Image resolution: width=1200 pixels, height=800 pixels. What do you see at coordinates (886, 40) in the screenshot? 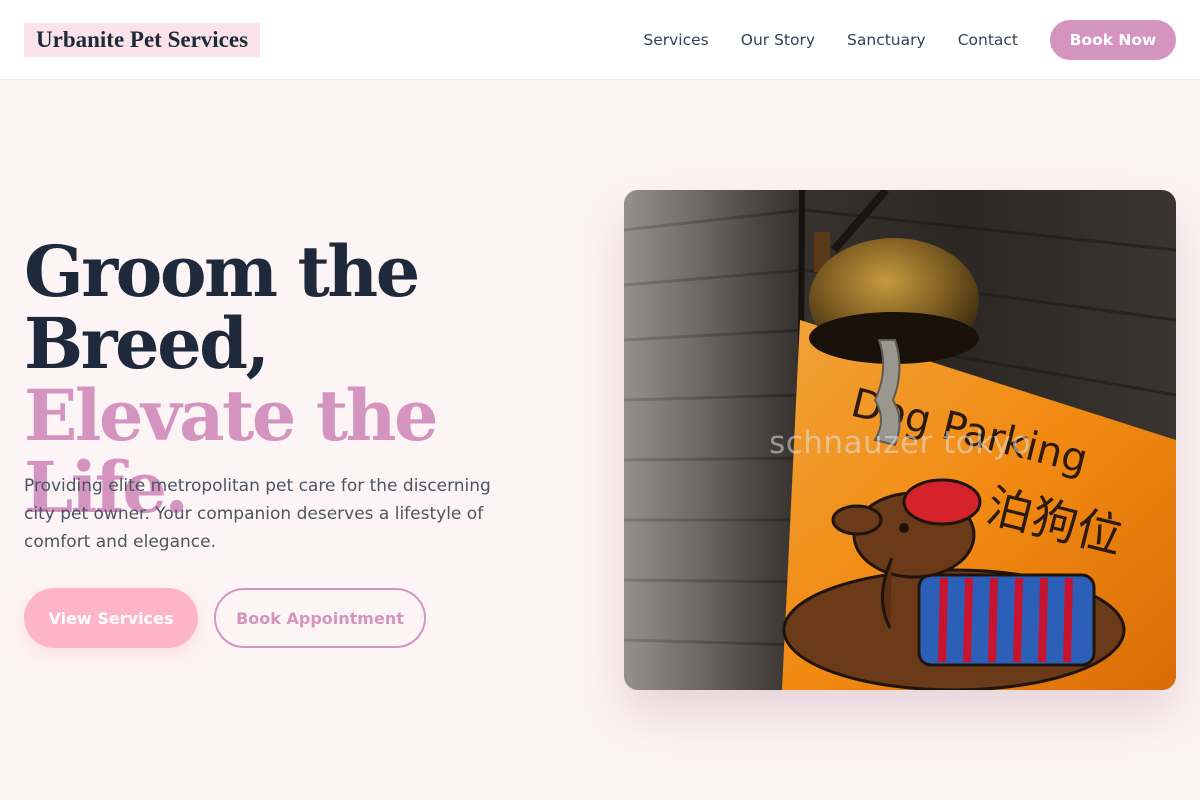
I see `nav-link-sanctuary: Sanctuary` at bounding box center [886, 40].